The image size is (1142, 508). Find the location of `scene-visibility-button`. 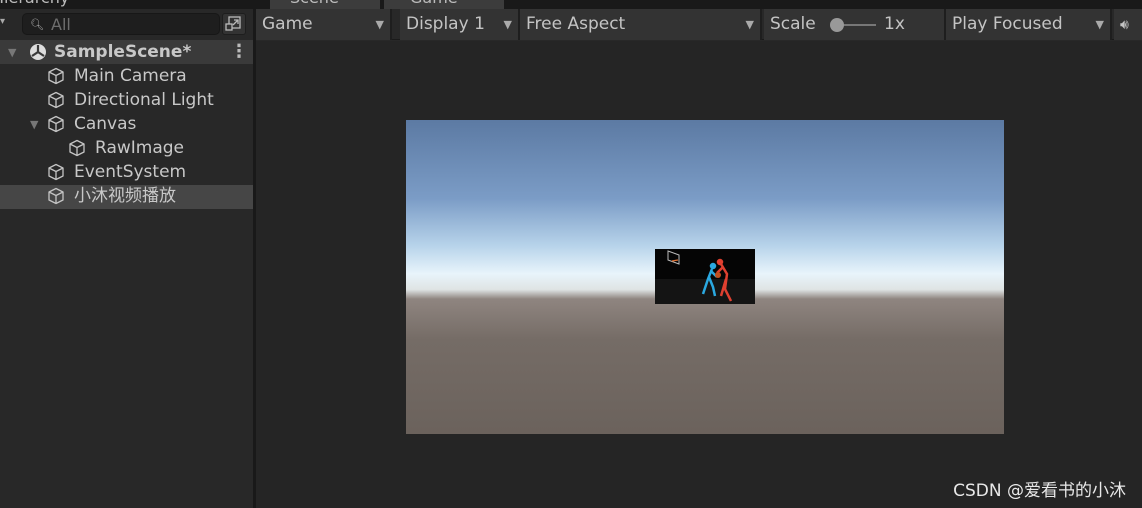

scene-visibility-button is located at coordinates (234, 24).